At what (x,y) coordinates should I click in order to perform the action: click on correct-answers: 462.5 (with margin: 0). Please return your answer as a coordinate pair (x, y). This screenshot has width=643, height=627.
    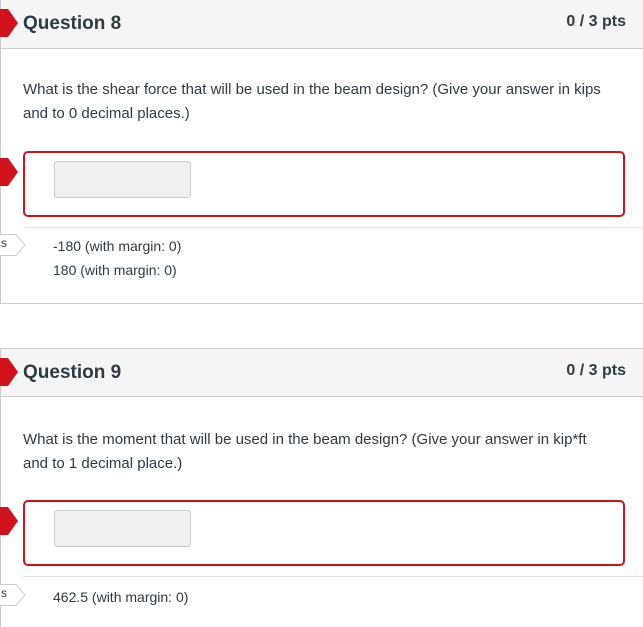
    Looking at the image, I should click on (120, 597).